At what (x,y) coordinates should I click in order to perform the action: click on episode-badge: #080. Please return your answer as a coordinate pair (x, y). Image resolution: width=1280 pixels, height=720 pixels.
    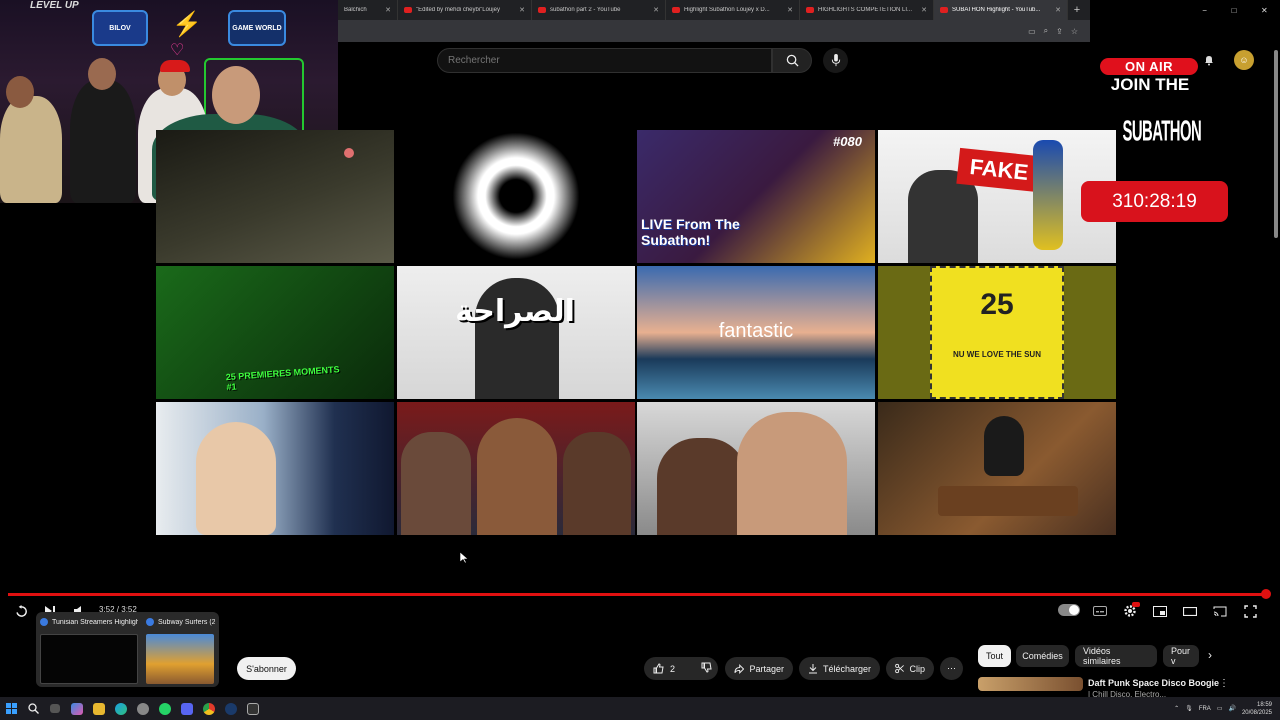
    Looking at the image, I should click on (847, 141).